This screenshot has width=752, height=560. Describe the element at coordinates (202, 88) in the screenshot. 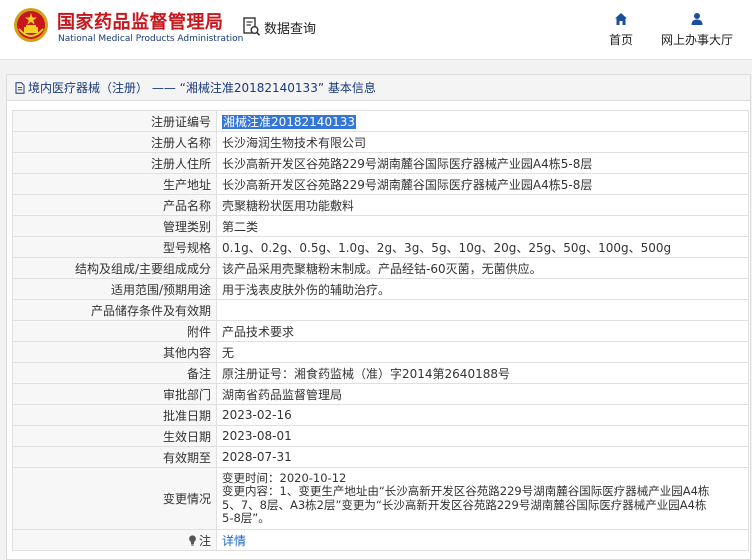

I see `panel-title: 境内医疗器械（注册） —— “湘械注准20182140133” 基本信息` at that location.